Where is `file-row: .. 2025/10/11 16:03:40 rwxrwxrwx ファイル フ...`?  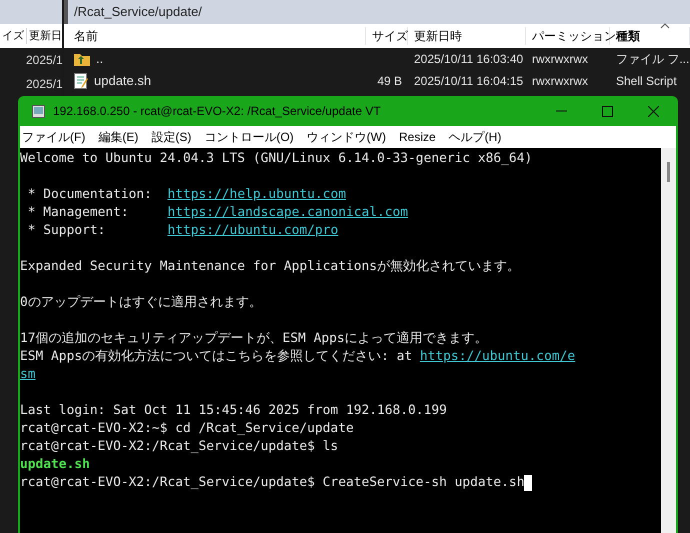
file-row: .. 2025/10/11 16:03:40 rwxrwxrwx ファイル フ... is located at coordinates (377, 59).